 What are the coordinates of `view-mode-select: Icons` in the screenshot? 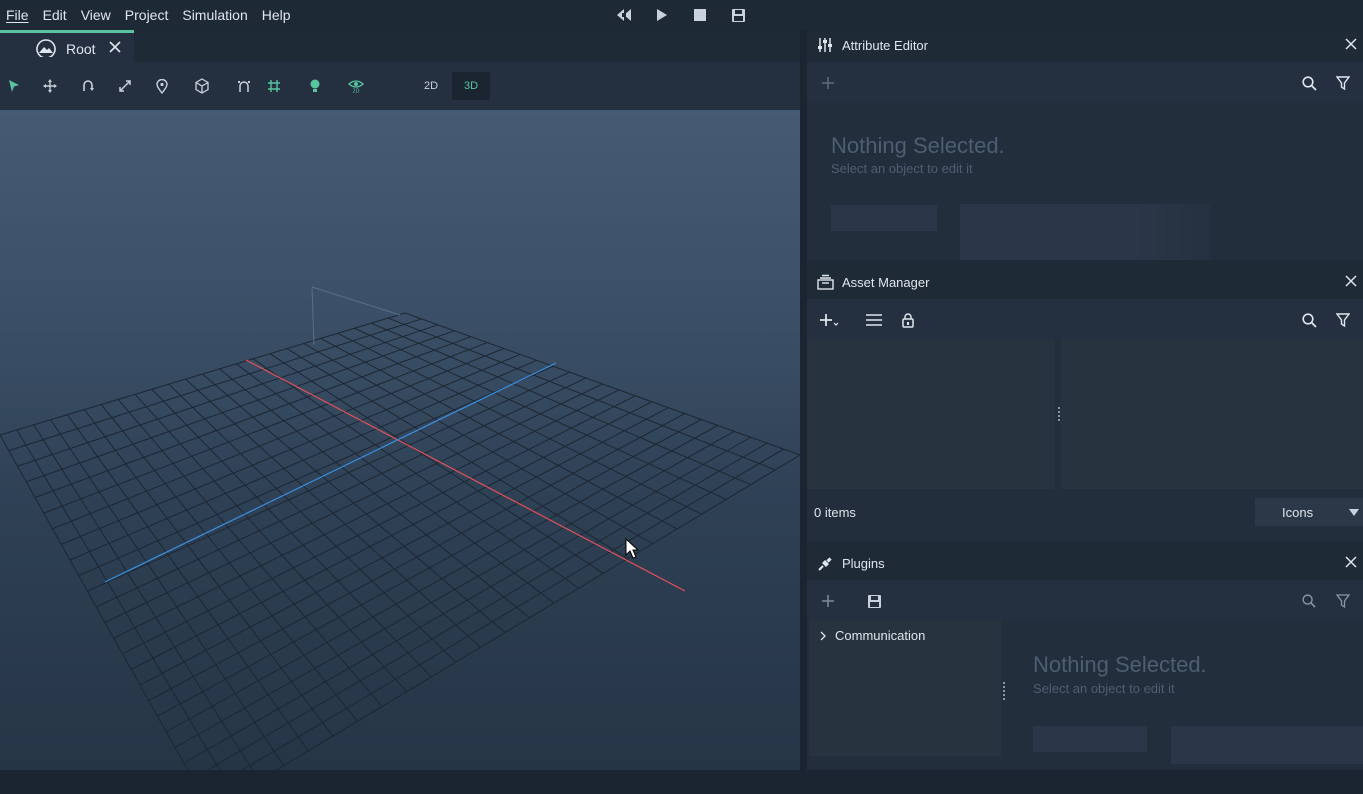 It's located at (1309, 512).